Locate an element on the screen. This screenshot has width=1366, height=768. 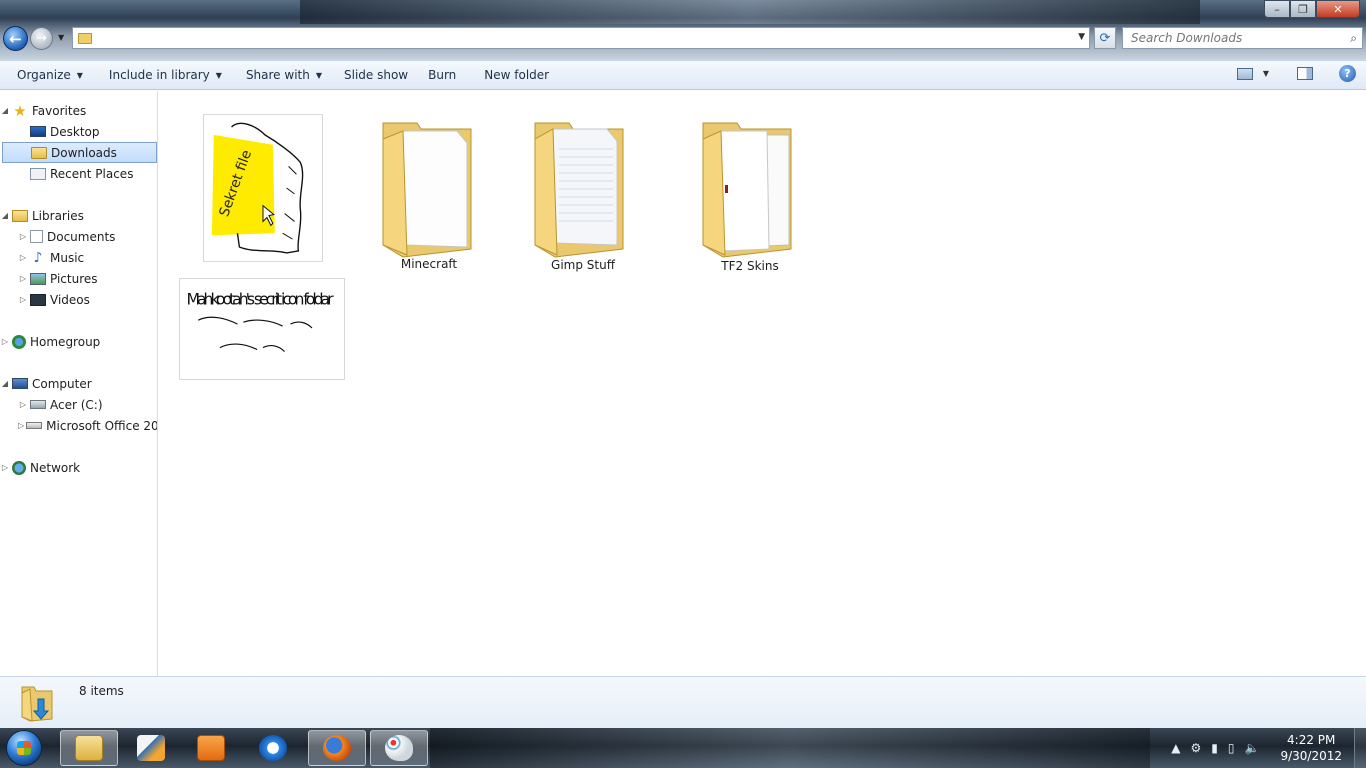
folder-item-tf2-skins: TF2 Skins is located at coordinates (750, 199).